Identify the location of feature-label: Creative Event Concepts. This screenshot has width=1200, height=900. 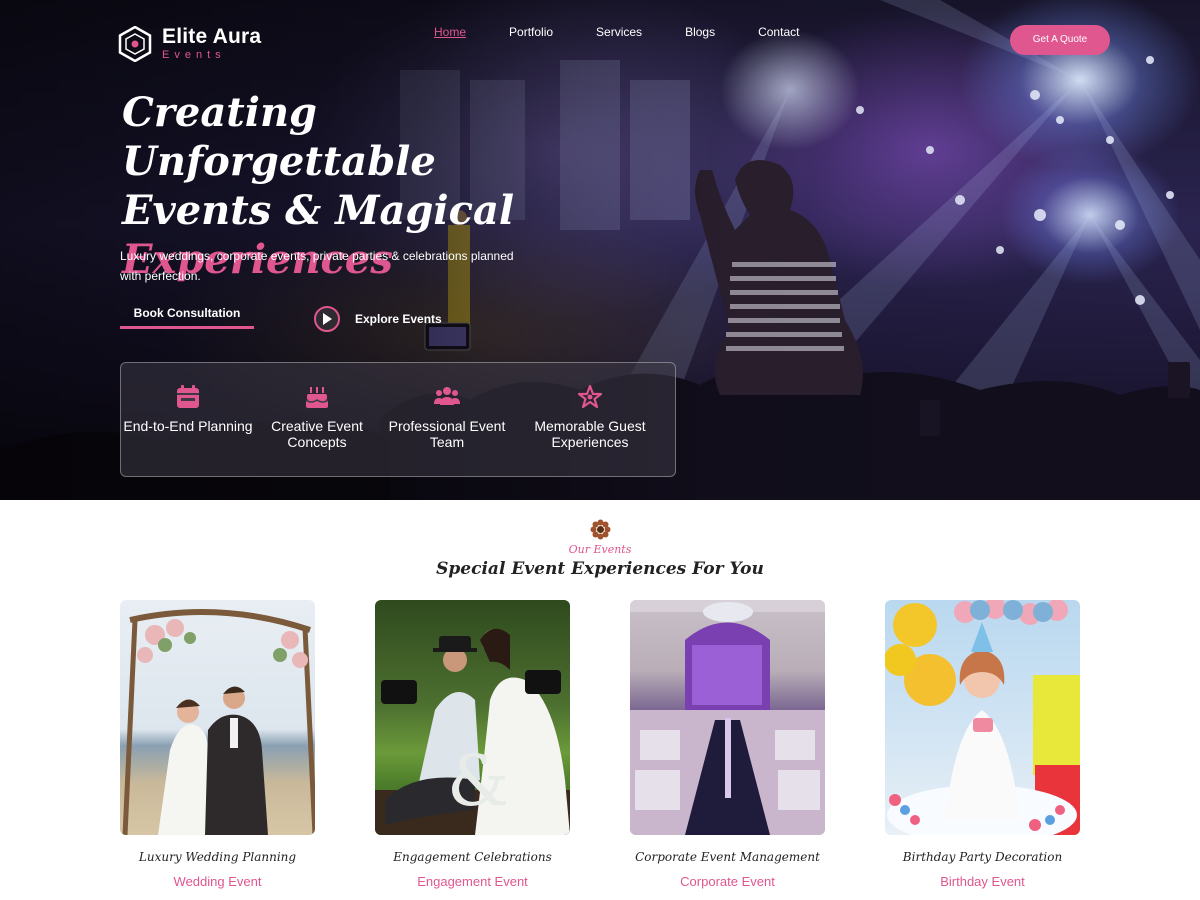
(317, 434).